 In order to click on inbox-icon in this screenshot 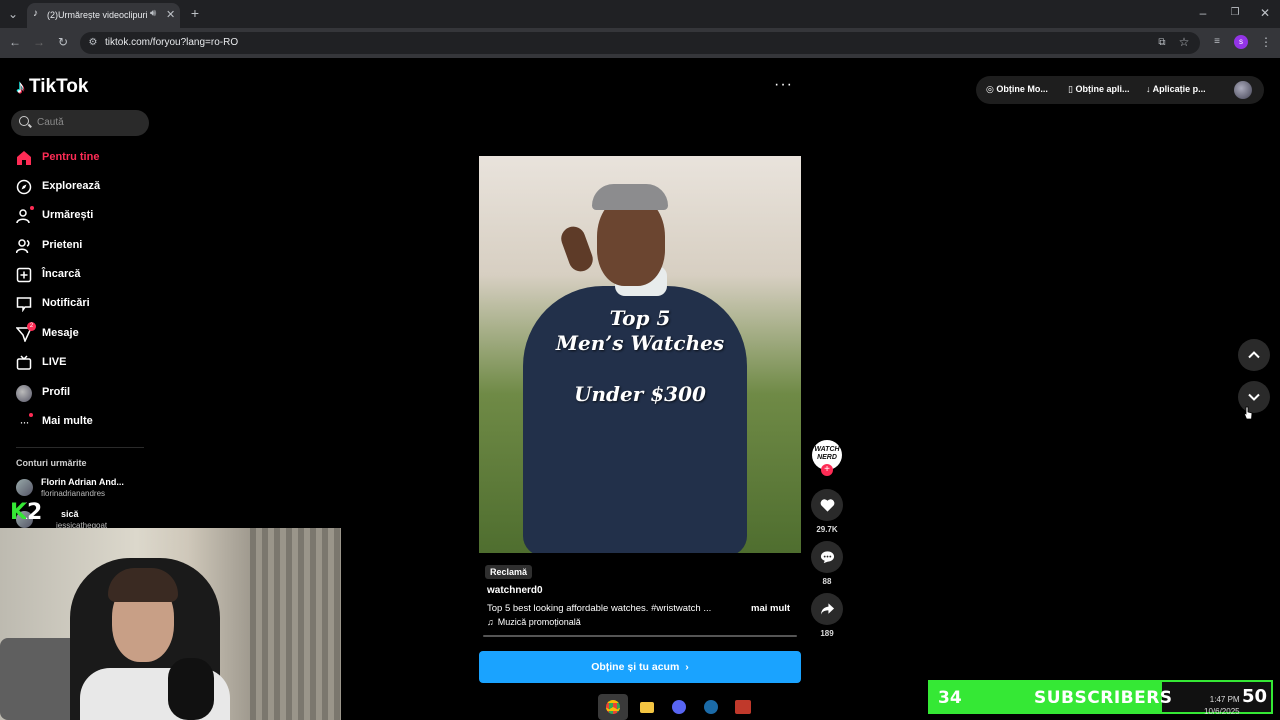, I will do `click(24, 304)`.